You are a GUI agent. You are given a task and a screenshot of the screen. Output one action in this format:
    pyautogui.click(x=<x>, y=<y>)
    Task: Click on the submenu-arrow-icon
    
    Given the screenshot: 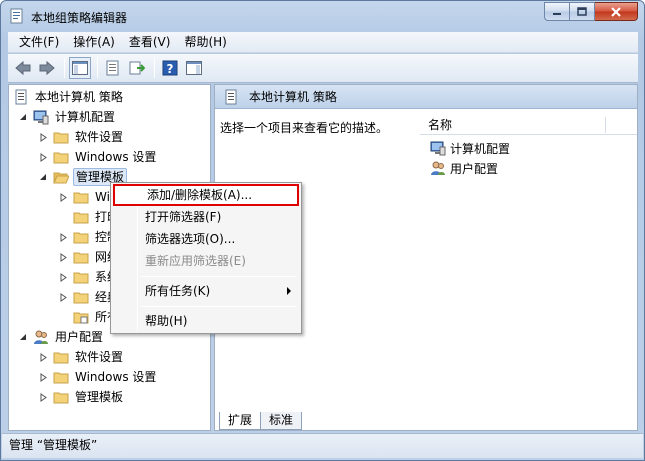 What is the action you would take?
    pyautogui.click(x=289, y=291)
    